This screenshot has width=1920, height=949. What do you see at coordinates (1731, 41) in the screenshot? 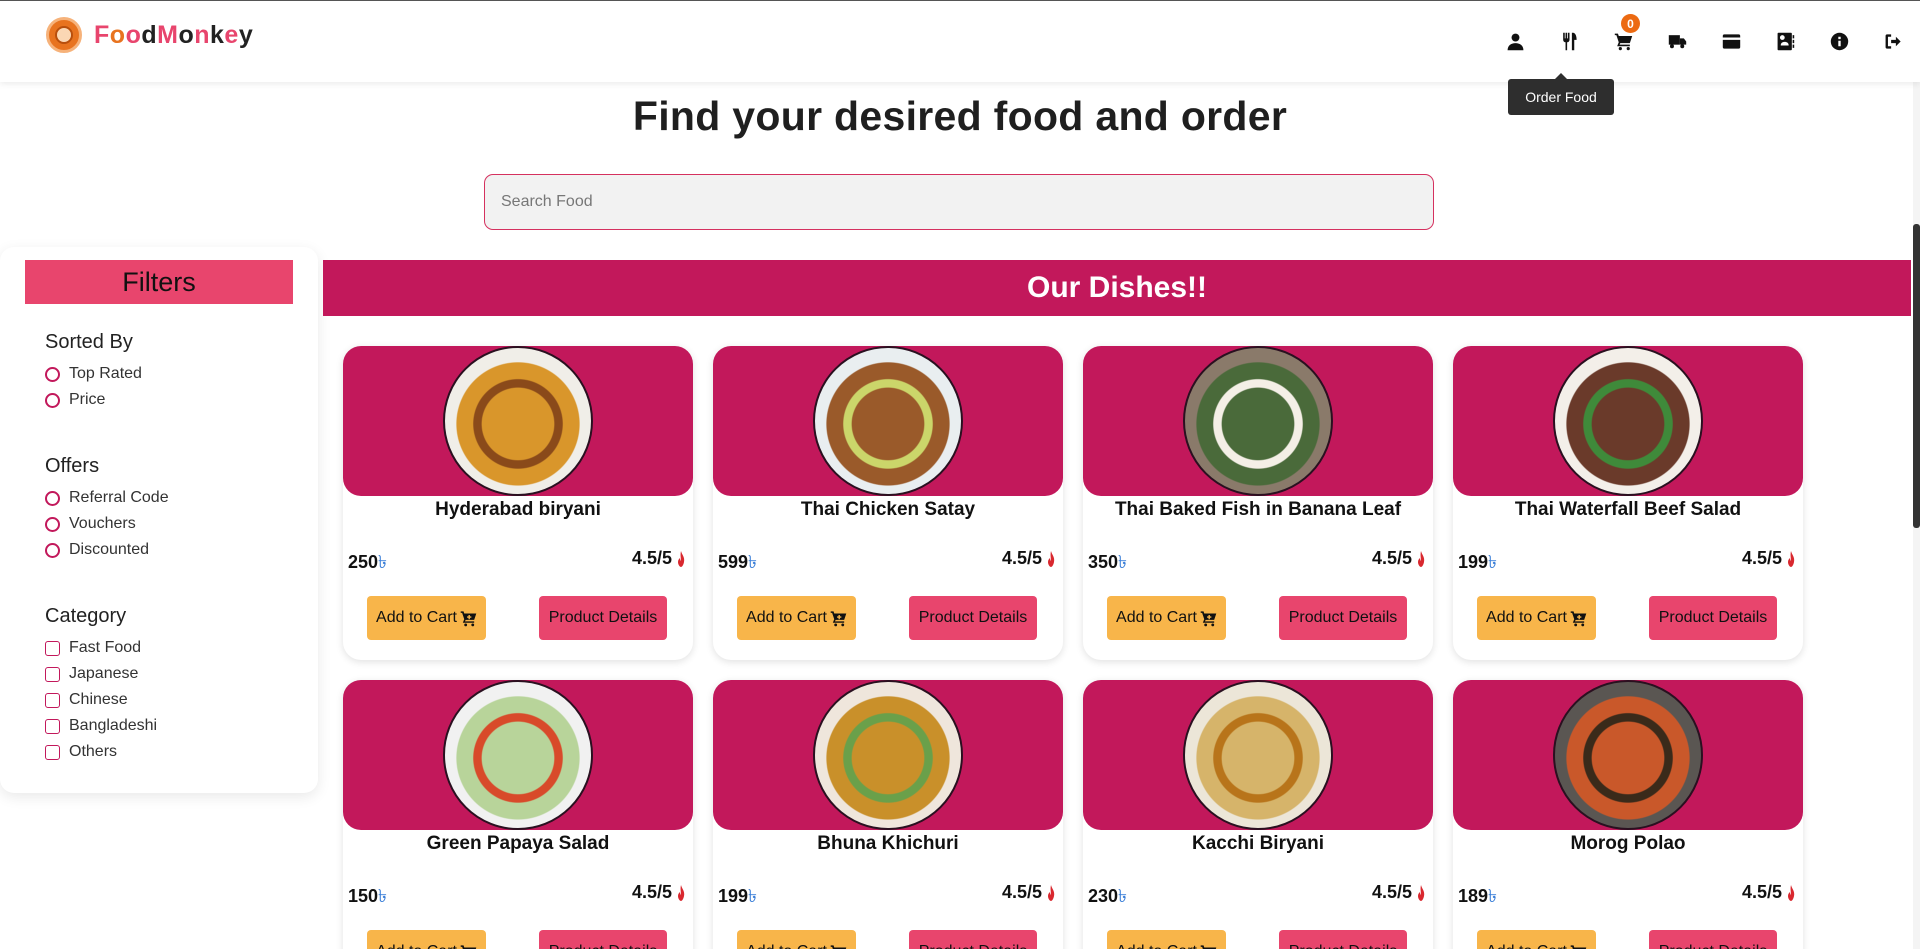
I see `credit-card-icon` at bounding box center [1731, 41].